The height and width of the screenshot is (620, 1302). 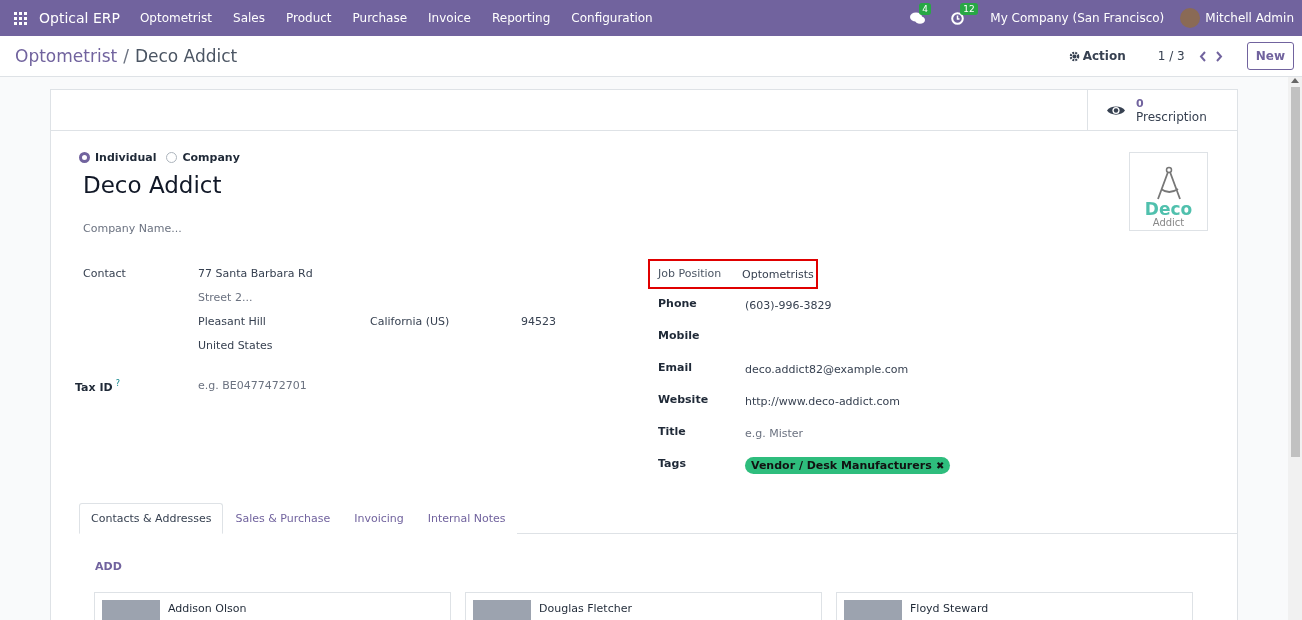 What do you see at coordinates (151, 518) in the screenshot?
I see `tab: Contacts & Addresses` at bounding box center [151, 518].